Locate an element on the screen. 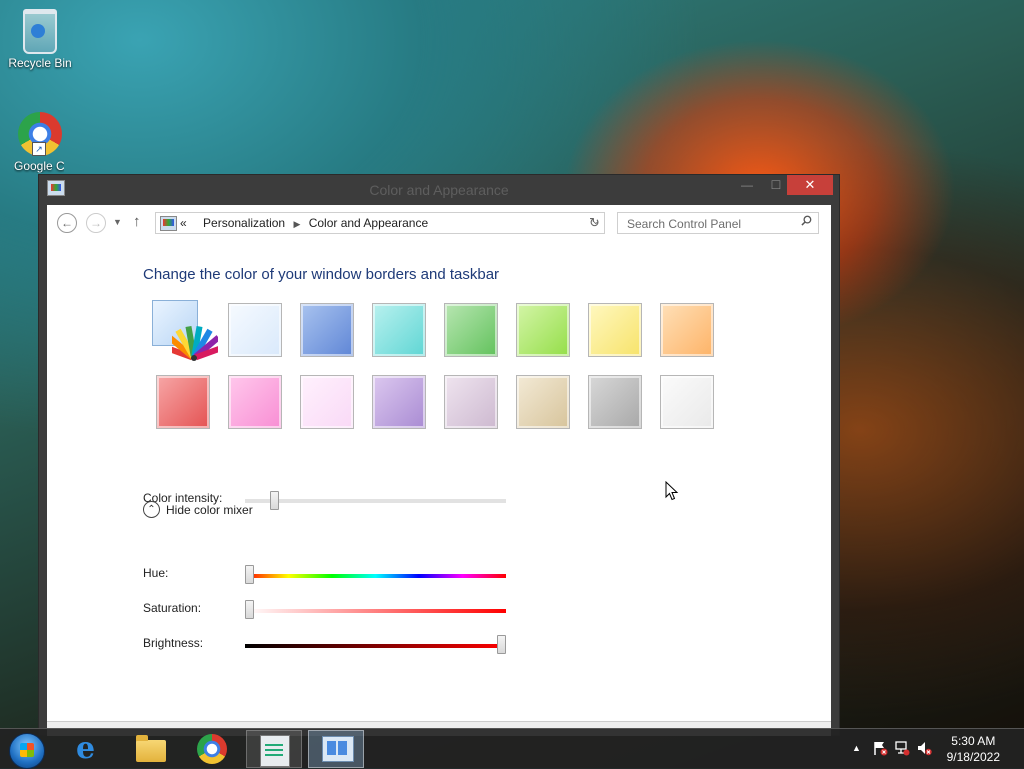 The width and height of the screenshot is (1024, 769). clock-date: 9/18/2022 is located at coordinates (973, 757).